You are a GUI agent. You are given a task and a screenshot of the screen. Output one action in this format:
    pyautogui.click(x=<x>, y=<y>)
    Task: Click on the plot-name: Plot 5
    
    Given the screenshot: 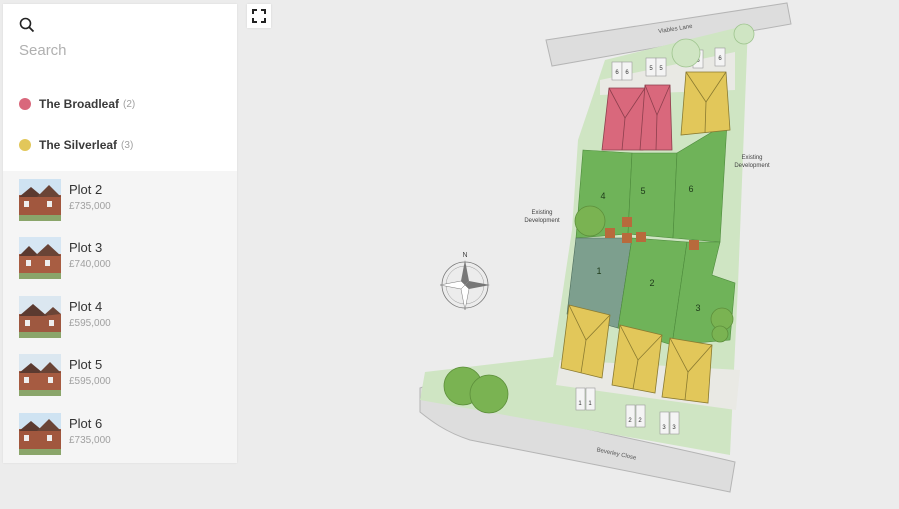 What is the action you would take?
    pyautogui.click(x=86, y=364)
    